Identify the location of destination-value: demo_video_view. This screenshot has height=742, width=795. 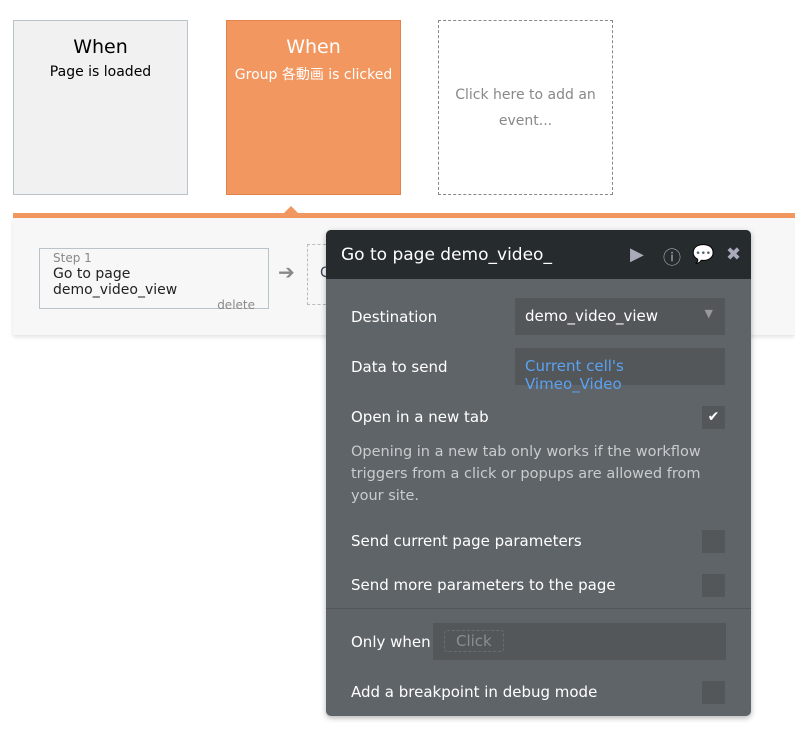
(592, 316).